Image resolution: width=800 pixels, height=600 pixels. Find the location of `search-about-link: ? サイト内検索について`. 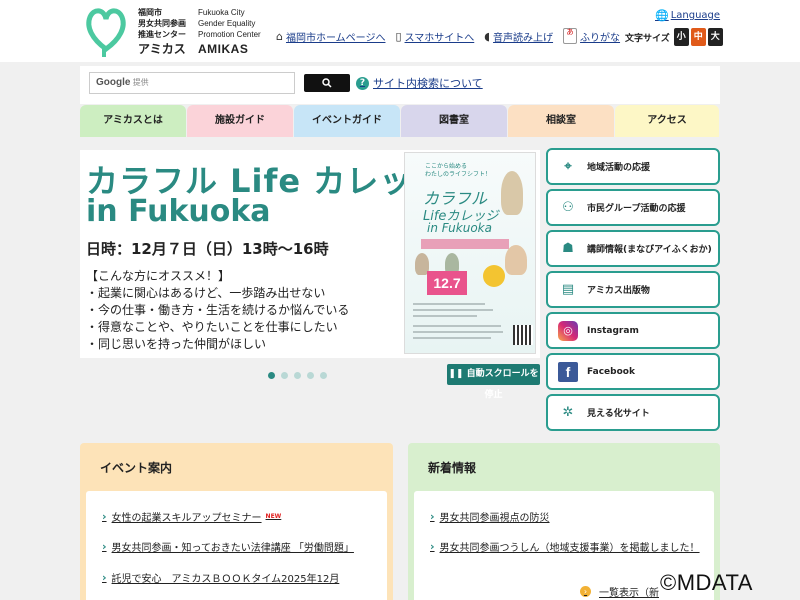

search-about-link: ? サイト内検索について is located at coordinates (419, 83).